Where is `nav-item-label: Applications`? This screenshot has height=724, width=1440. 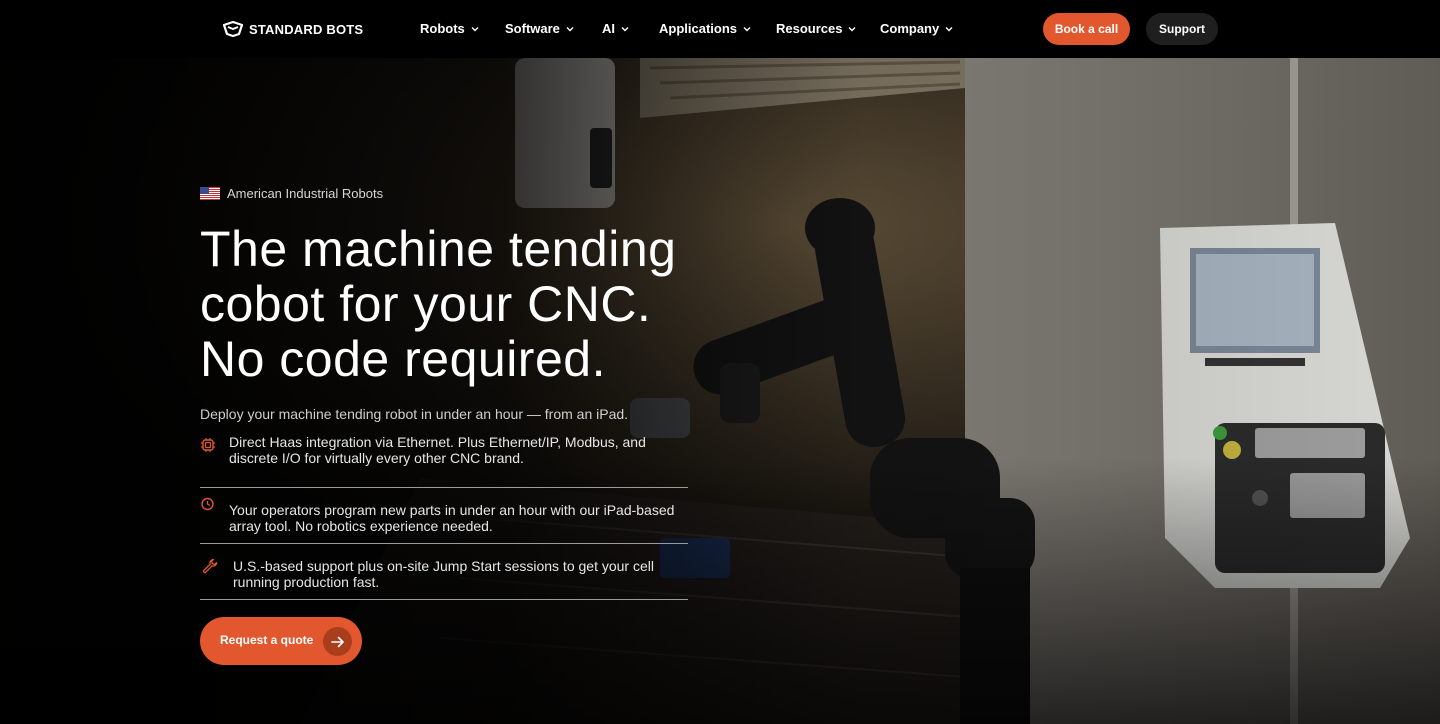 nav-item-label: Applications is located at coordinates (698, 28).